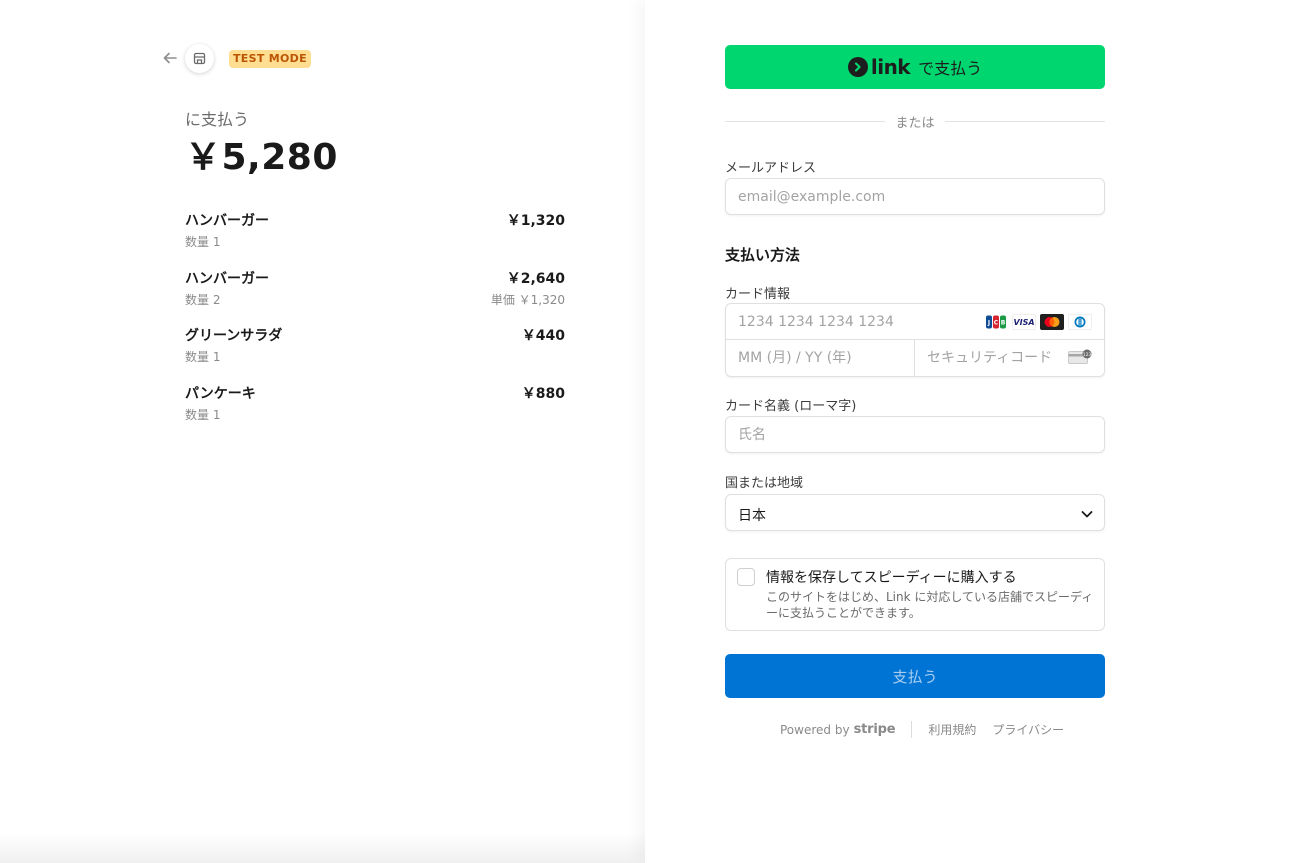 The height and width of the screenshot is (863, 1295). What do you see at coordinates (203, 299) in the screenshot?
I see `item-quantity: 数量 2` at bounding box center [203, 299].